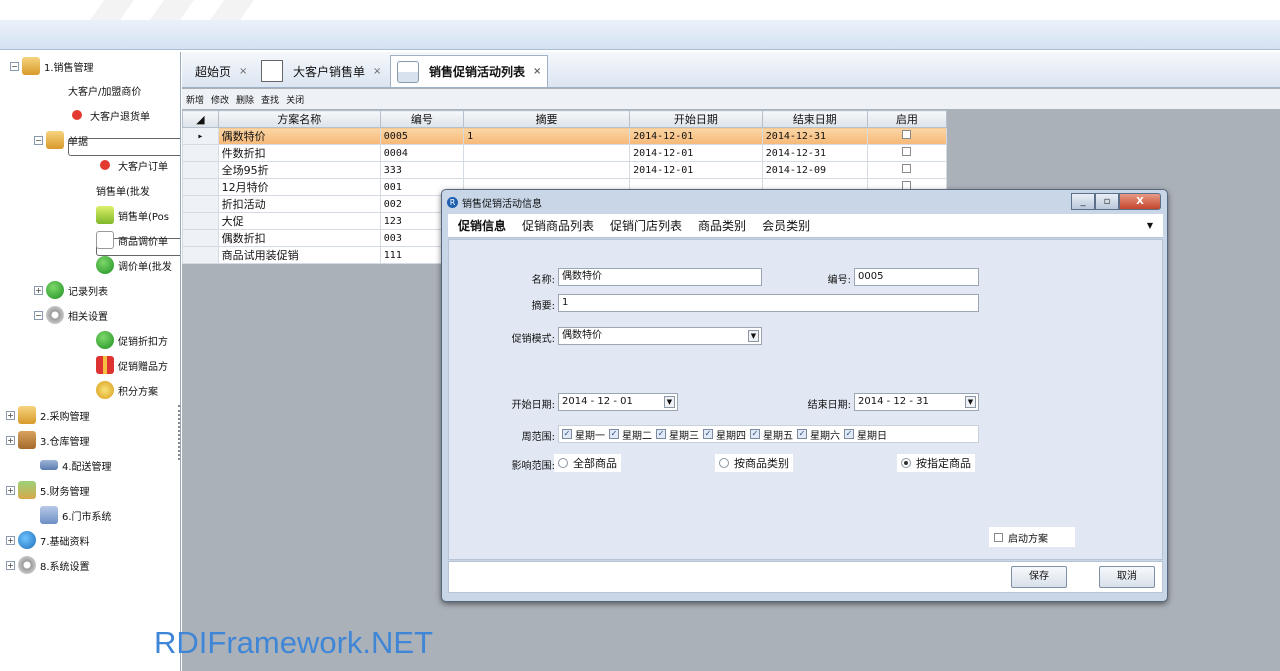 The image size is (1280, 671). I want to click on tree-item: + 记录列表, so click(71, 290).